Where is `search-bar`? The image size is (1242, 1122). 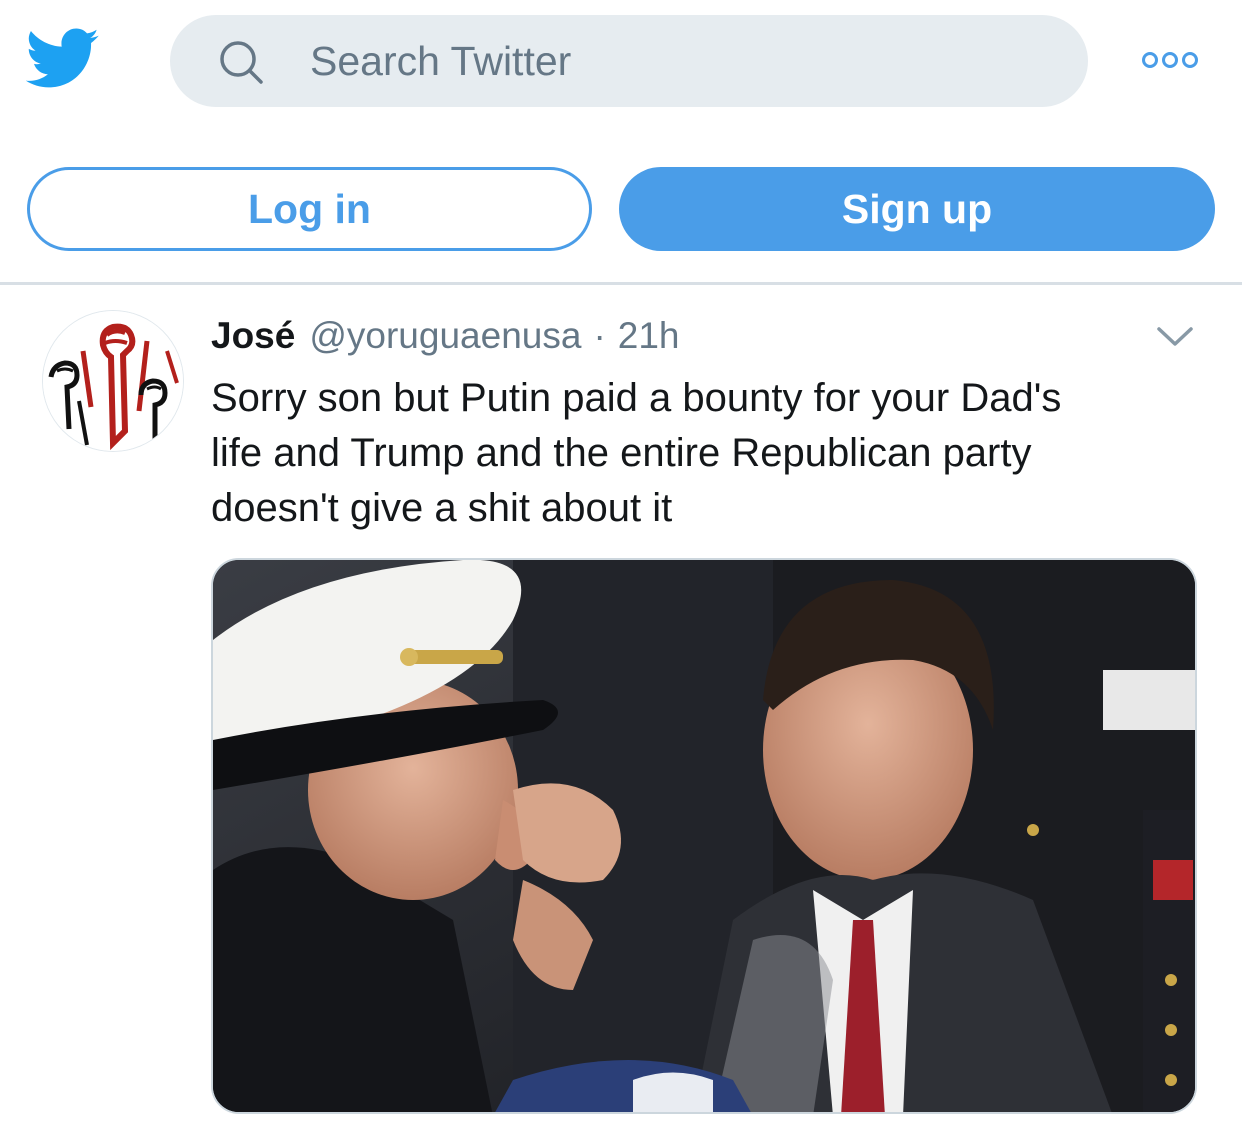
search-bar is located at coordinates (629, 61).